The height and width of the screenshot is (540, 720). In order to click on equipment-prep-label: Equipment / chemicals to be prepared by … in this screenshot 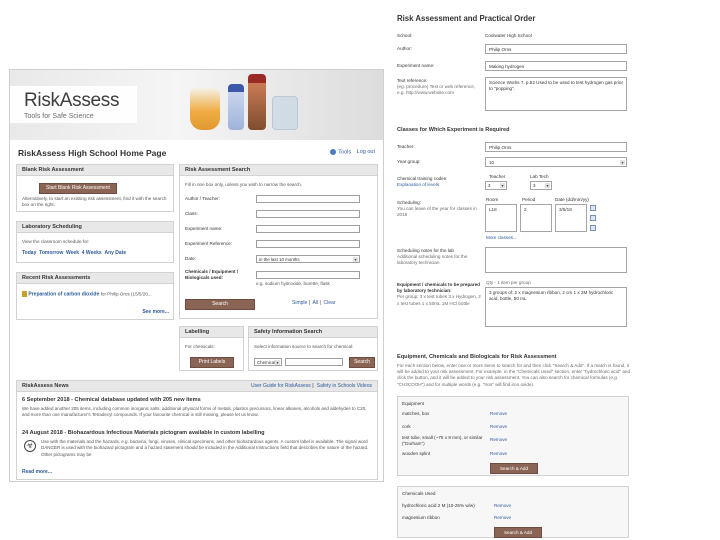, I will do `click(439, 294)`.